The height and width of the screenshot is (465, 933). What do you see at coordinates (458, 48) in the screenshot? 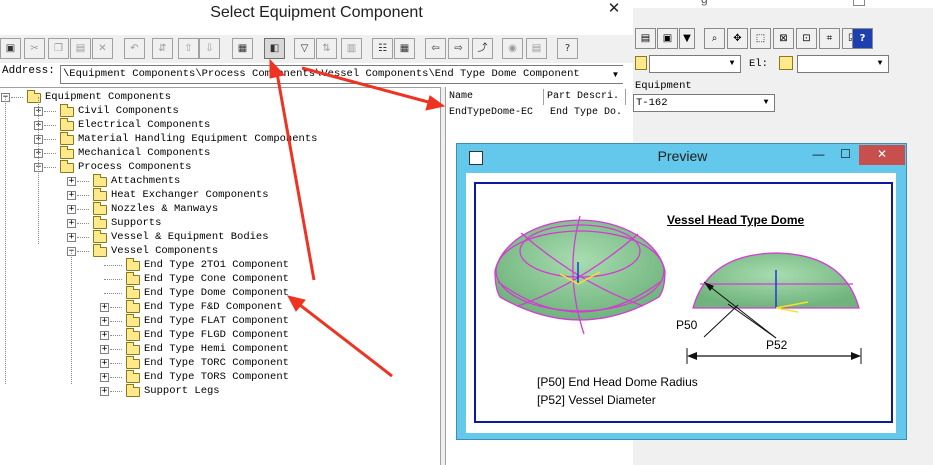
I see `forward-icon: ⇨` at bounding box center [458, 48].